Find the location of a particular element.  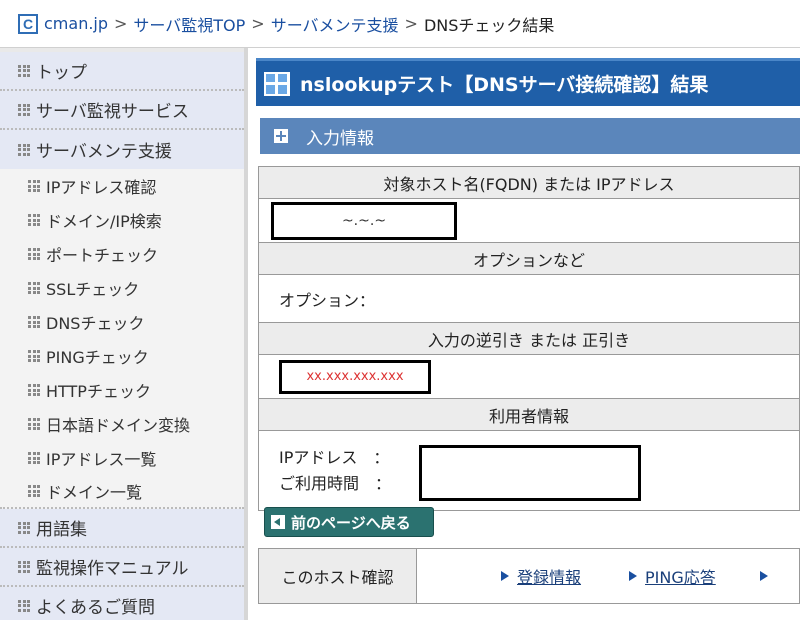

sidebar-item-ssl-check: SSLチェック is located at coordinates (122, 288).